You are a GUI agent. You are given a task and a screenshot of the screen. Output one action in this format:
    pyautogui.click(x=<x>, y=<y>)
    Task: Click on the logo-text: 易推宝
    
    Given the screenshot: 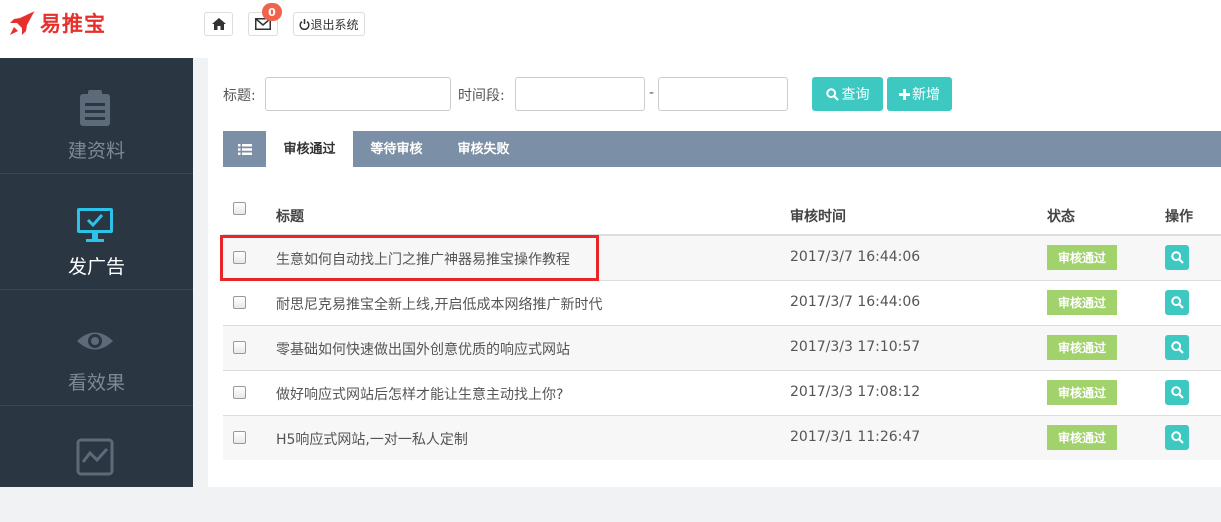 What is the action you would take?
    pyautogui.click(x=73, y=24)
    